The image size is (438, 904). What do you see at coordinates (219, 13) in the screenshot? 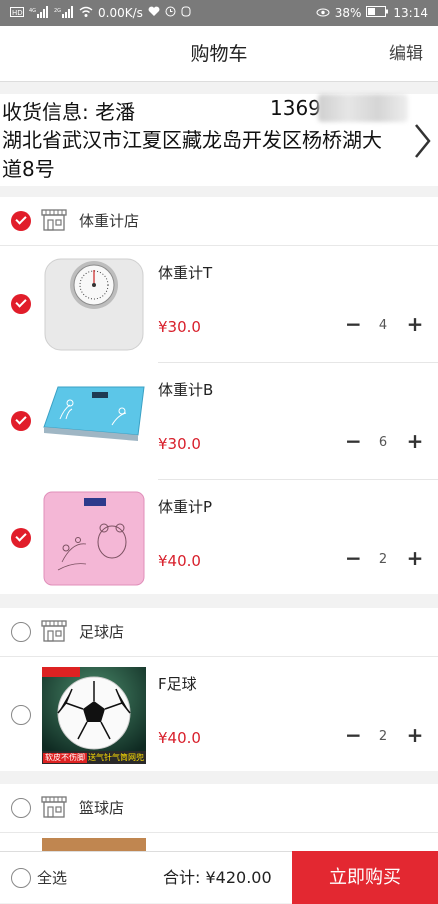
I see `status-bar: HD 4G 2G 0.00K/s 38% 13:14` at bounding box center [219, 13].